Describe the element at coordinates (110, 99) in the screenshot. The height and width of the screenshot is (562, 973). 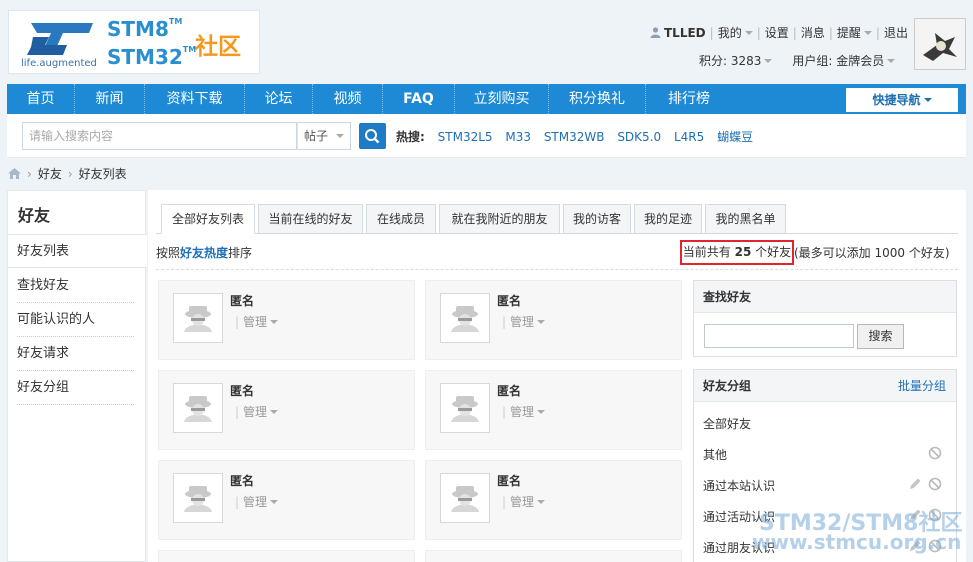
I see `nav-item-news: 新闻` at that location.